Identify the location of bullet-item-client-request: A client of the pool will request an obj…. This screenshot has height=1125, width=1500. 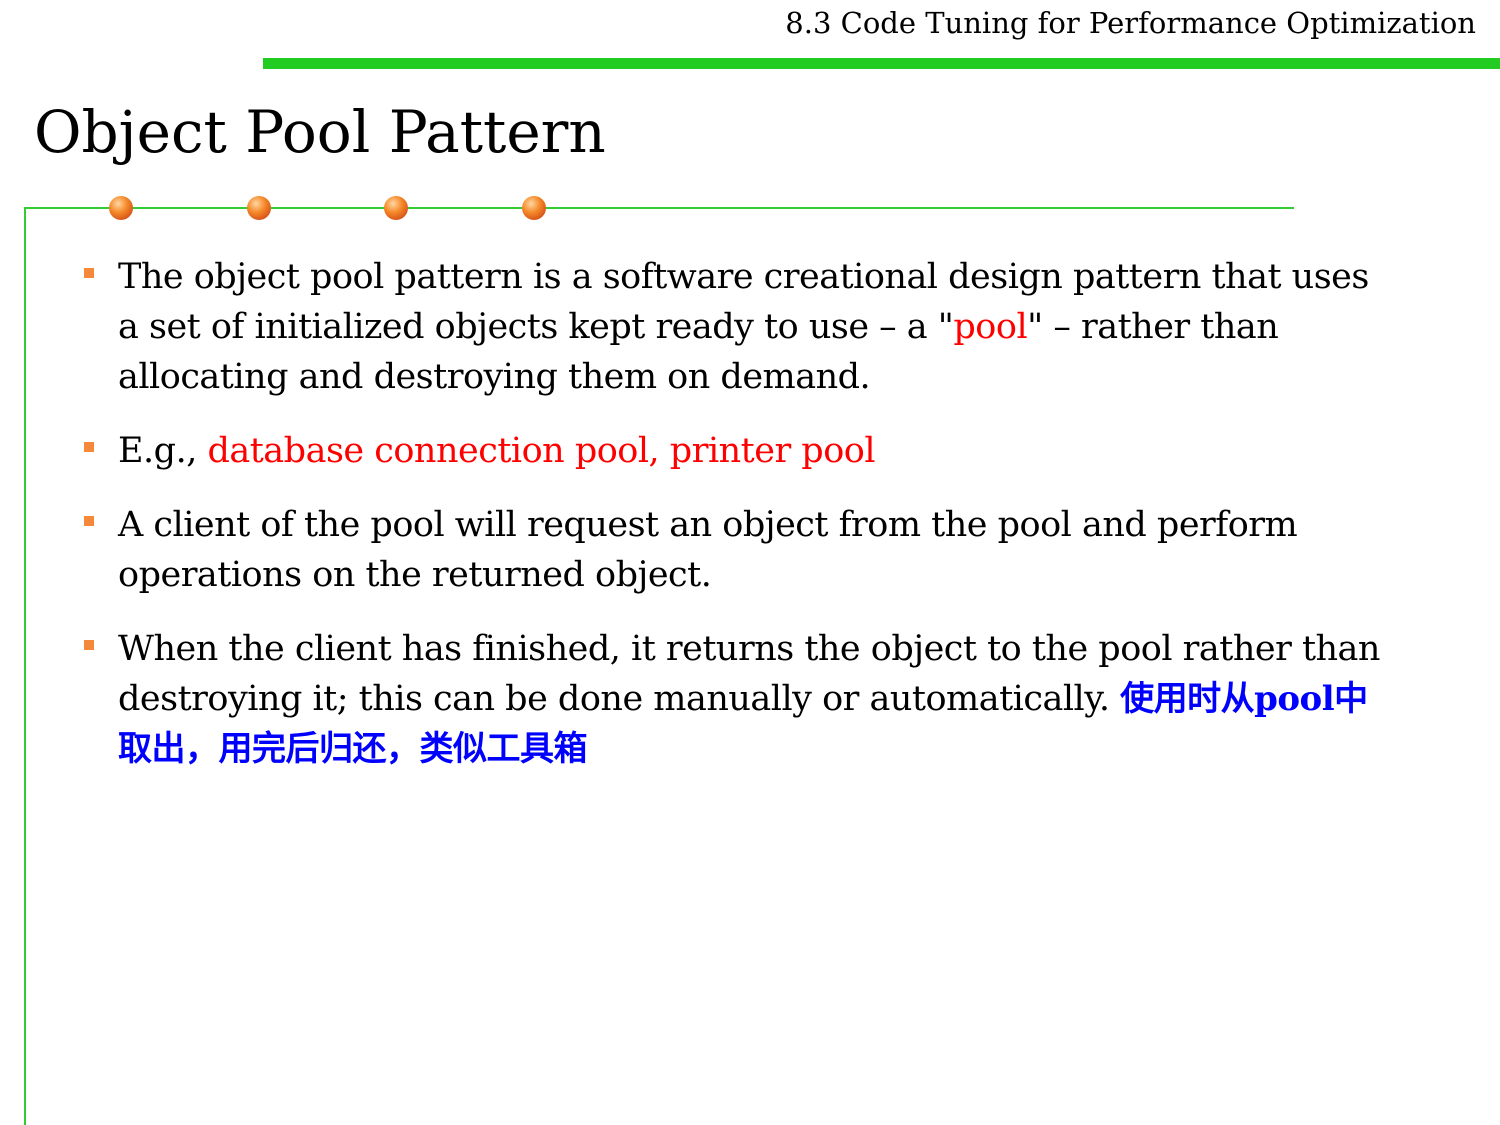
(732, 550).